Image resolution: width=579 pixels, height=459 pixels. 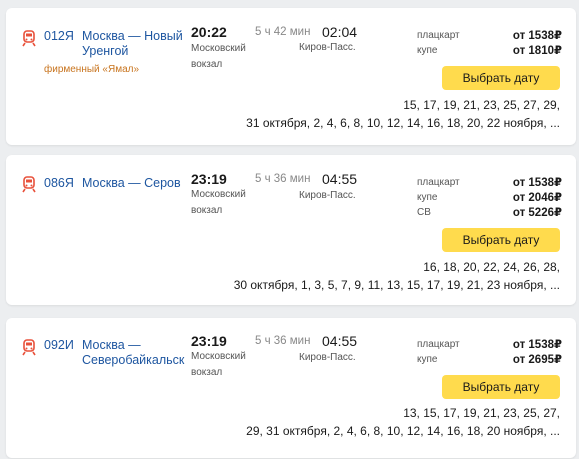 What do you see at coordinates (59, 36) in the screenshot?
I see `train-number: 012Я` at bounding box center [59, 36].